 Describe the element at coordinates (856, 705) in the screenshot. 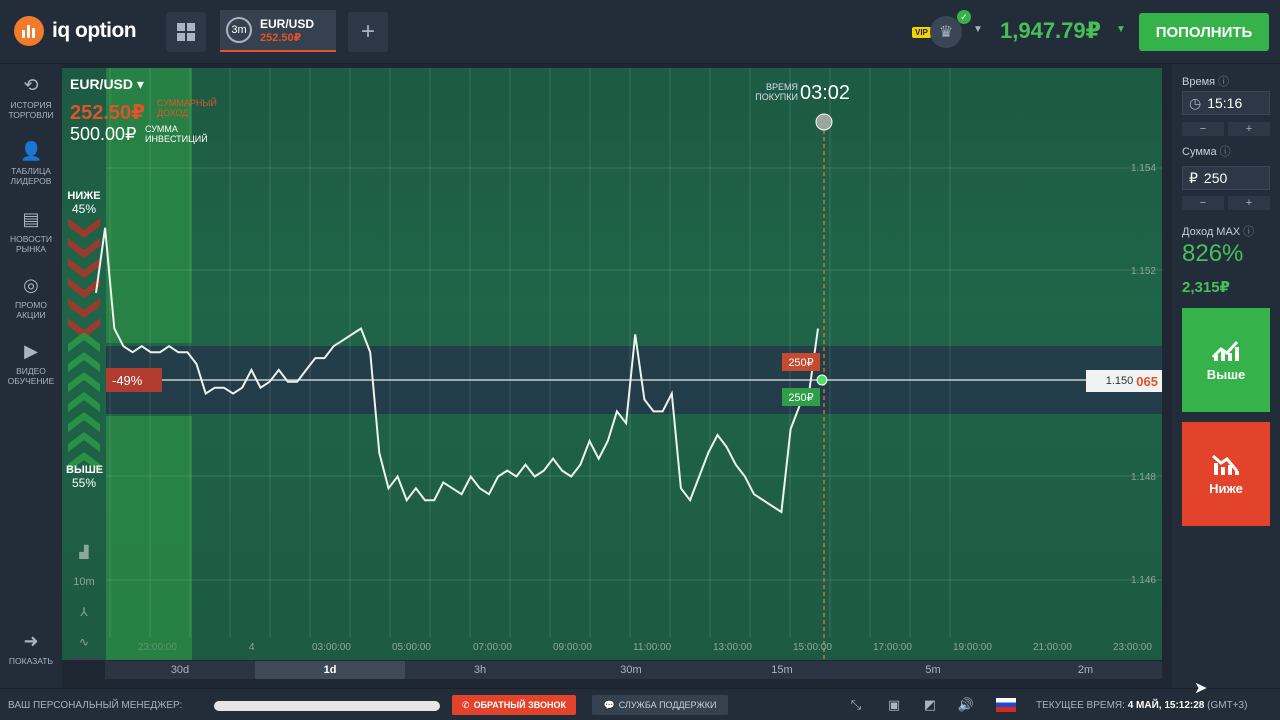

I see `fullscreen-icon: ⤡` at that location.